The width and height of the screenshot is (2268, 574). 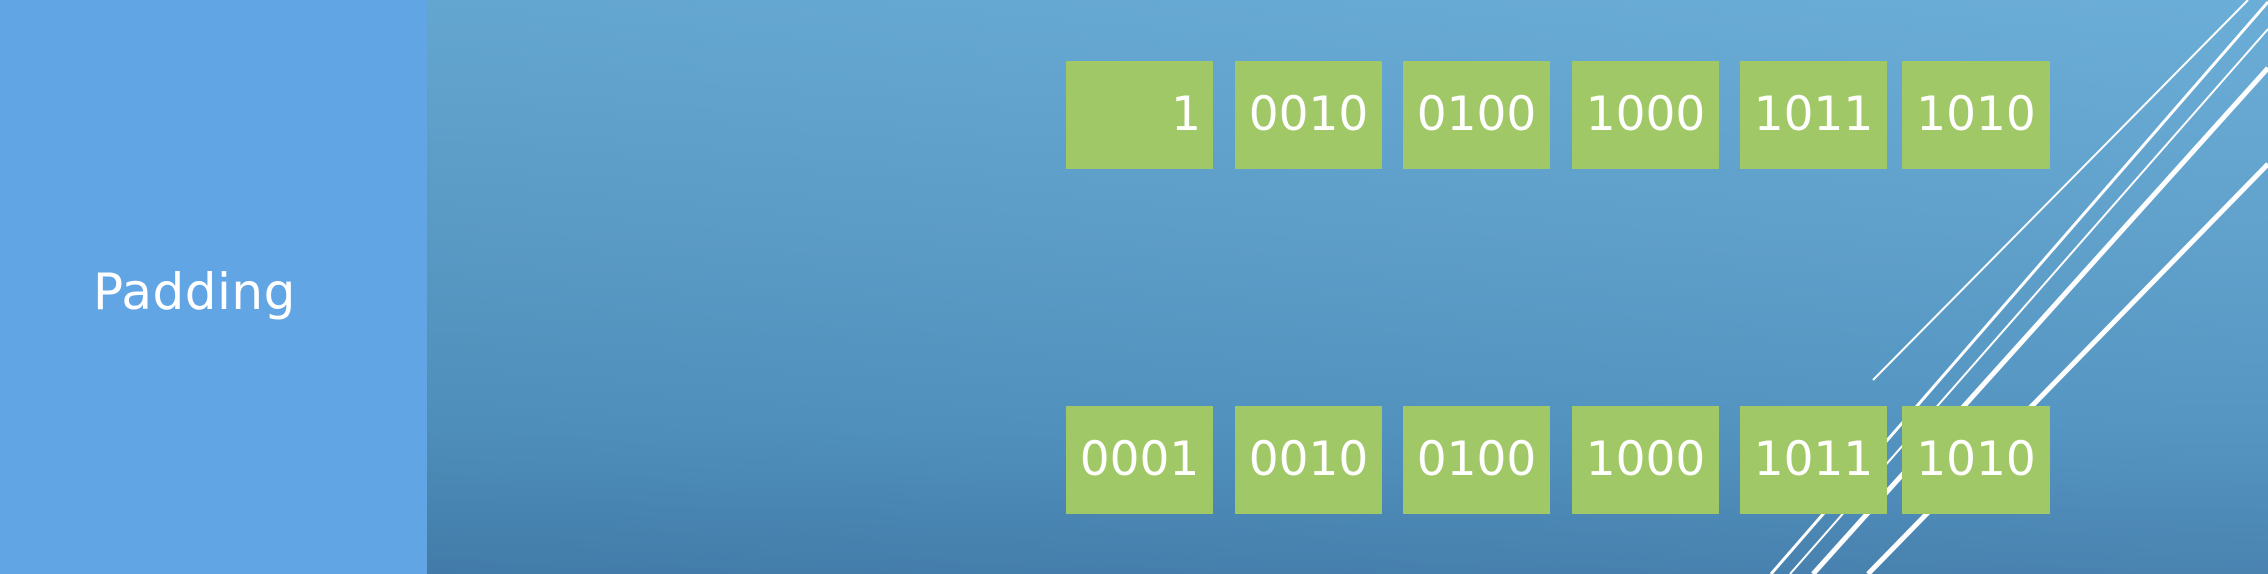 I want to click on slide-title: Padding, so click(x=194, y=292).